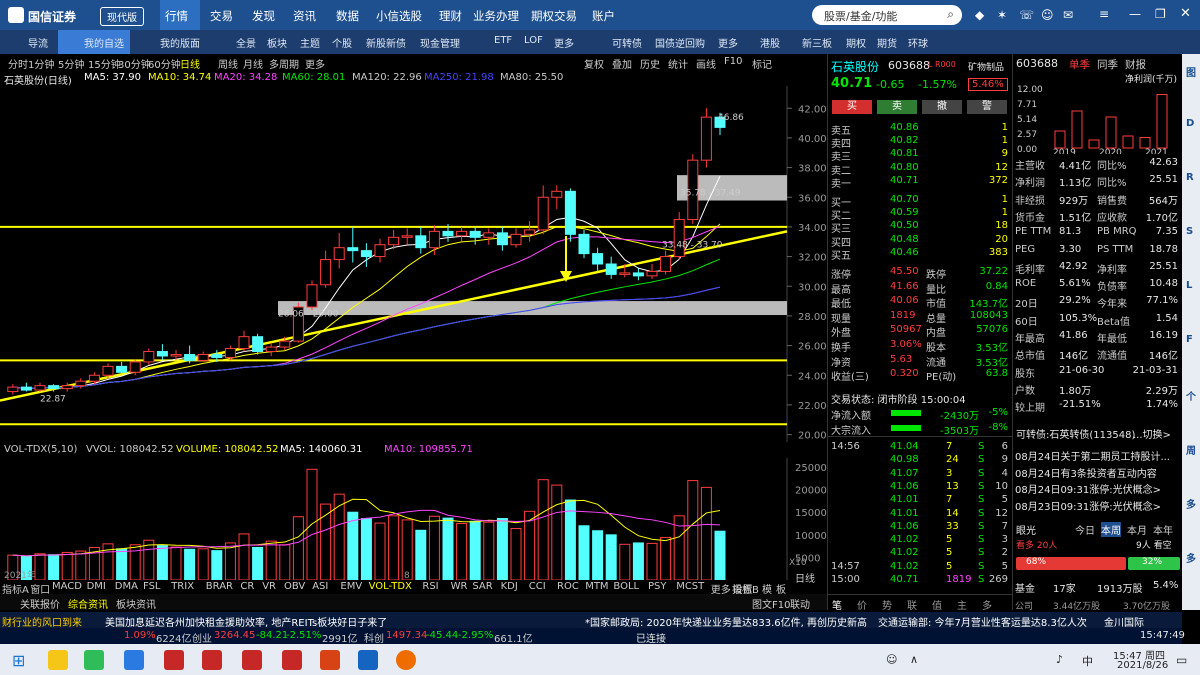 The image size is (1200, 675). Describe the element at coordinates (390, 586) in the screenshot. I see `indicator-tab-13: VOL-TDX` at that location.